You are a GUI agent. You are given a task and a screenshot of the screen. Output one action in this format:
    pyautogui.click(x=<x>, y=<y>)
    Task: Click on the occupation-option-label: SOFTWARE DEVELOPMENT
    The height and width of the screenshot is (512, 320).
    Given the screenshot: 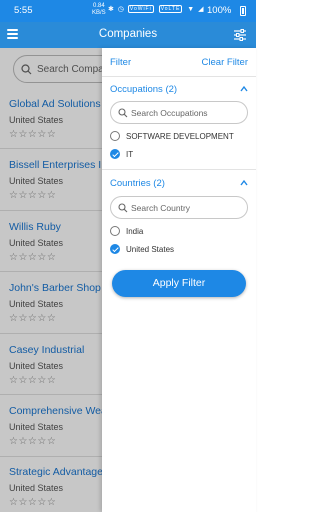 What is the action you would take?
    pyautogui.click(x=180, y=136)
    